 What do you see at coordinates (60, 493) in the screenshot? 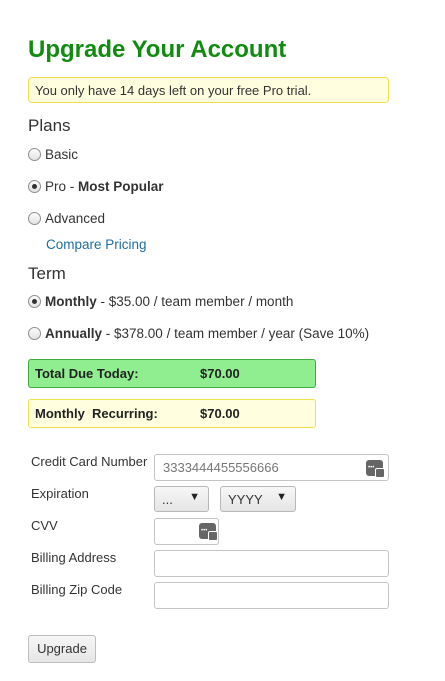
I see `expiration-label: Expiration` at bounding box center [60, 493].